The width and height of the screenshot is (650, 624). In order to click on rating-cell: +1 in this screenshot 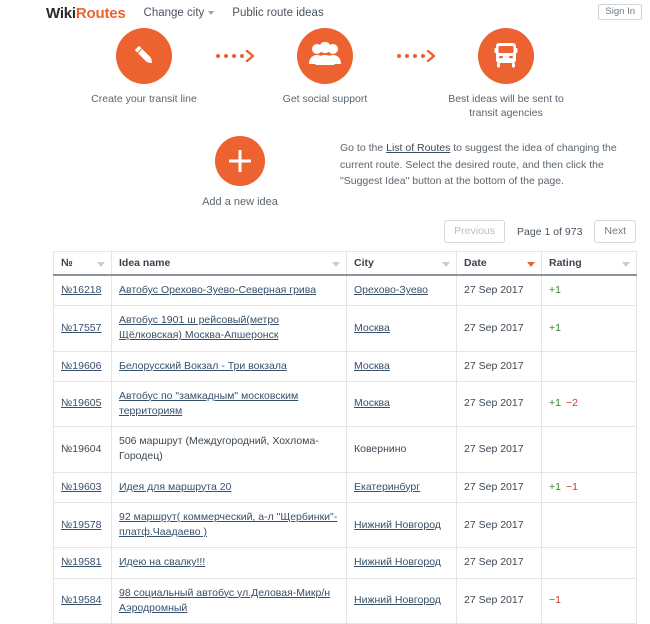, I will do `click(589, 328)`.